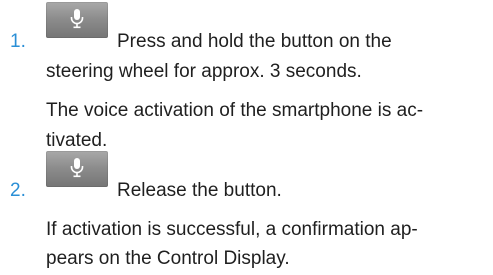  I want to click on instruction-text: Press and hold the button on the, so click(254, 41).